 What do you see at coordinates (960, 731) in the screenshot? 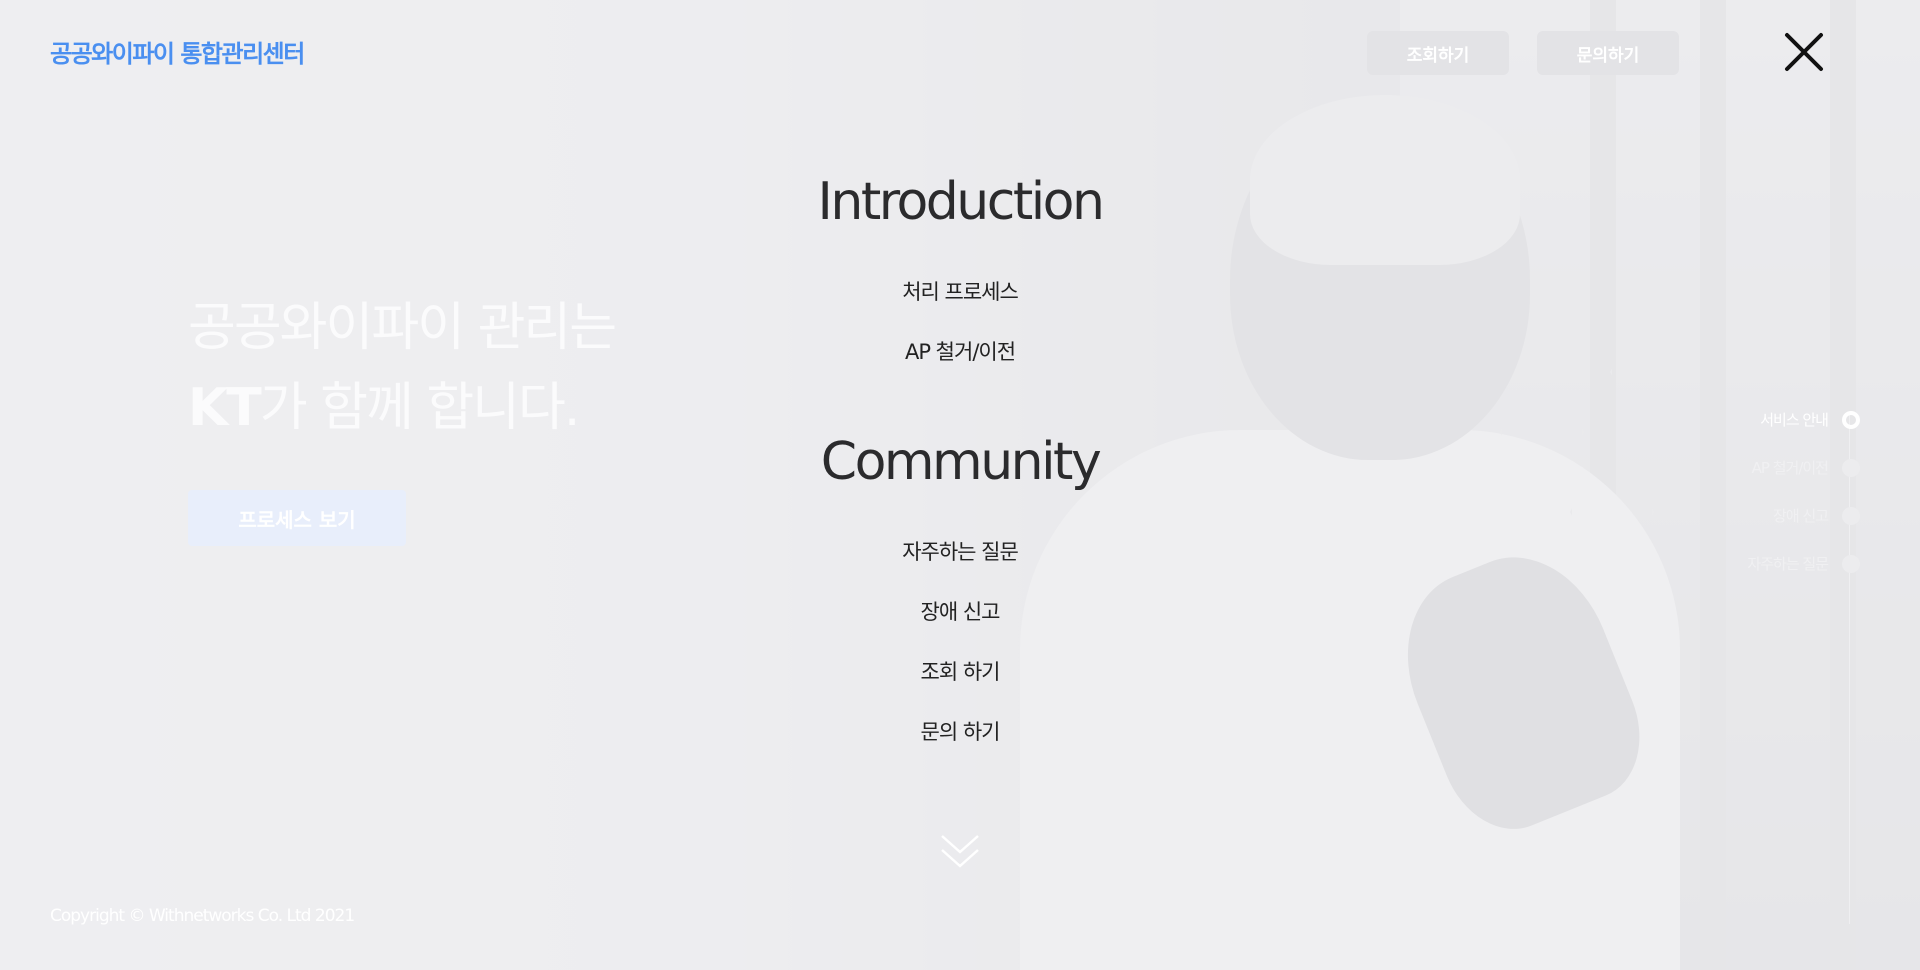
I see `menu-link-inquiry: 문의 하기` at bounding box center [960, 731].